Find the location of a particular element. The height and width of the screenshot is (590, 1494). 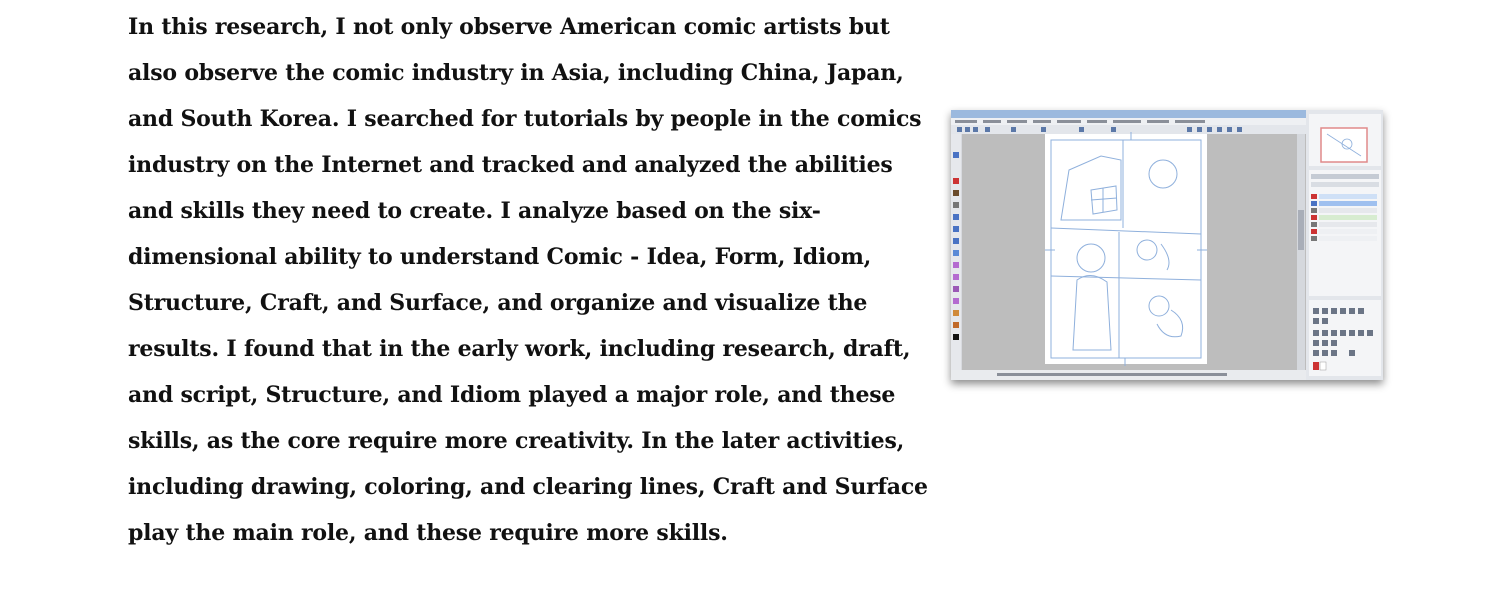

software-screenshot-figure is located at coordinates (1167, 245).